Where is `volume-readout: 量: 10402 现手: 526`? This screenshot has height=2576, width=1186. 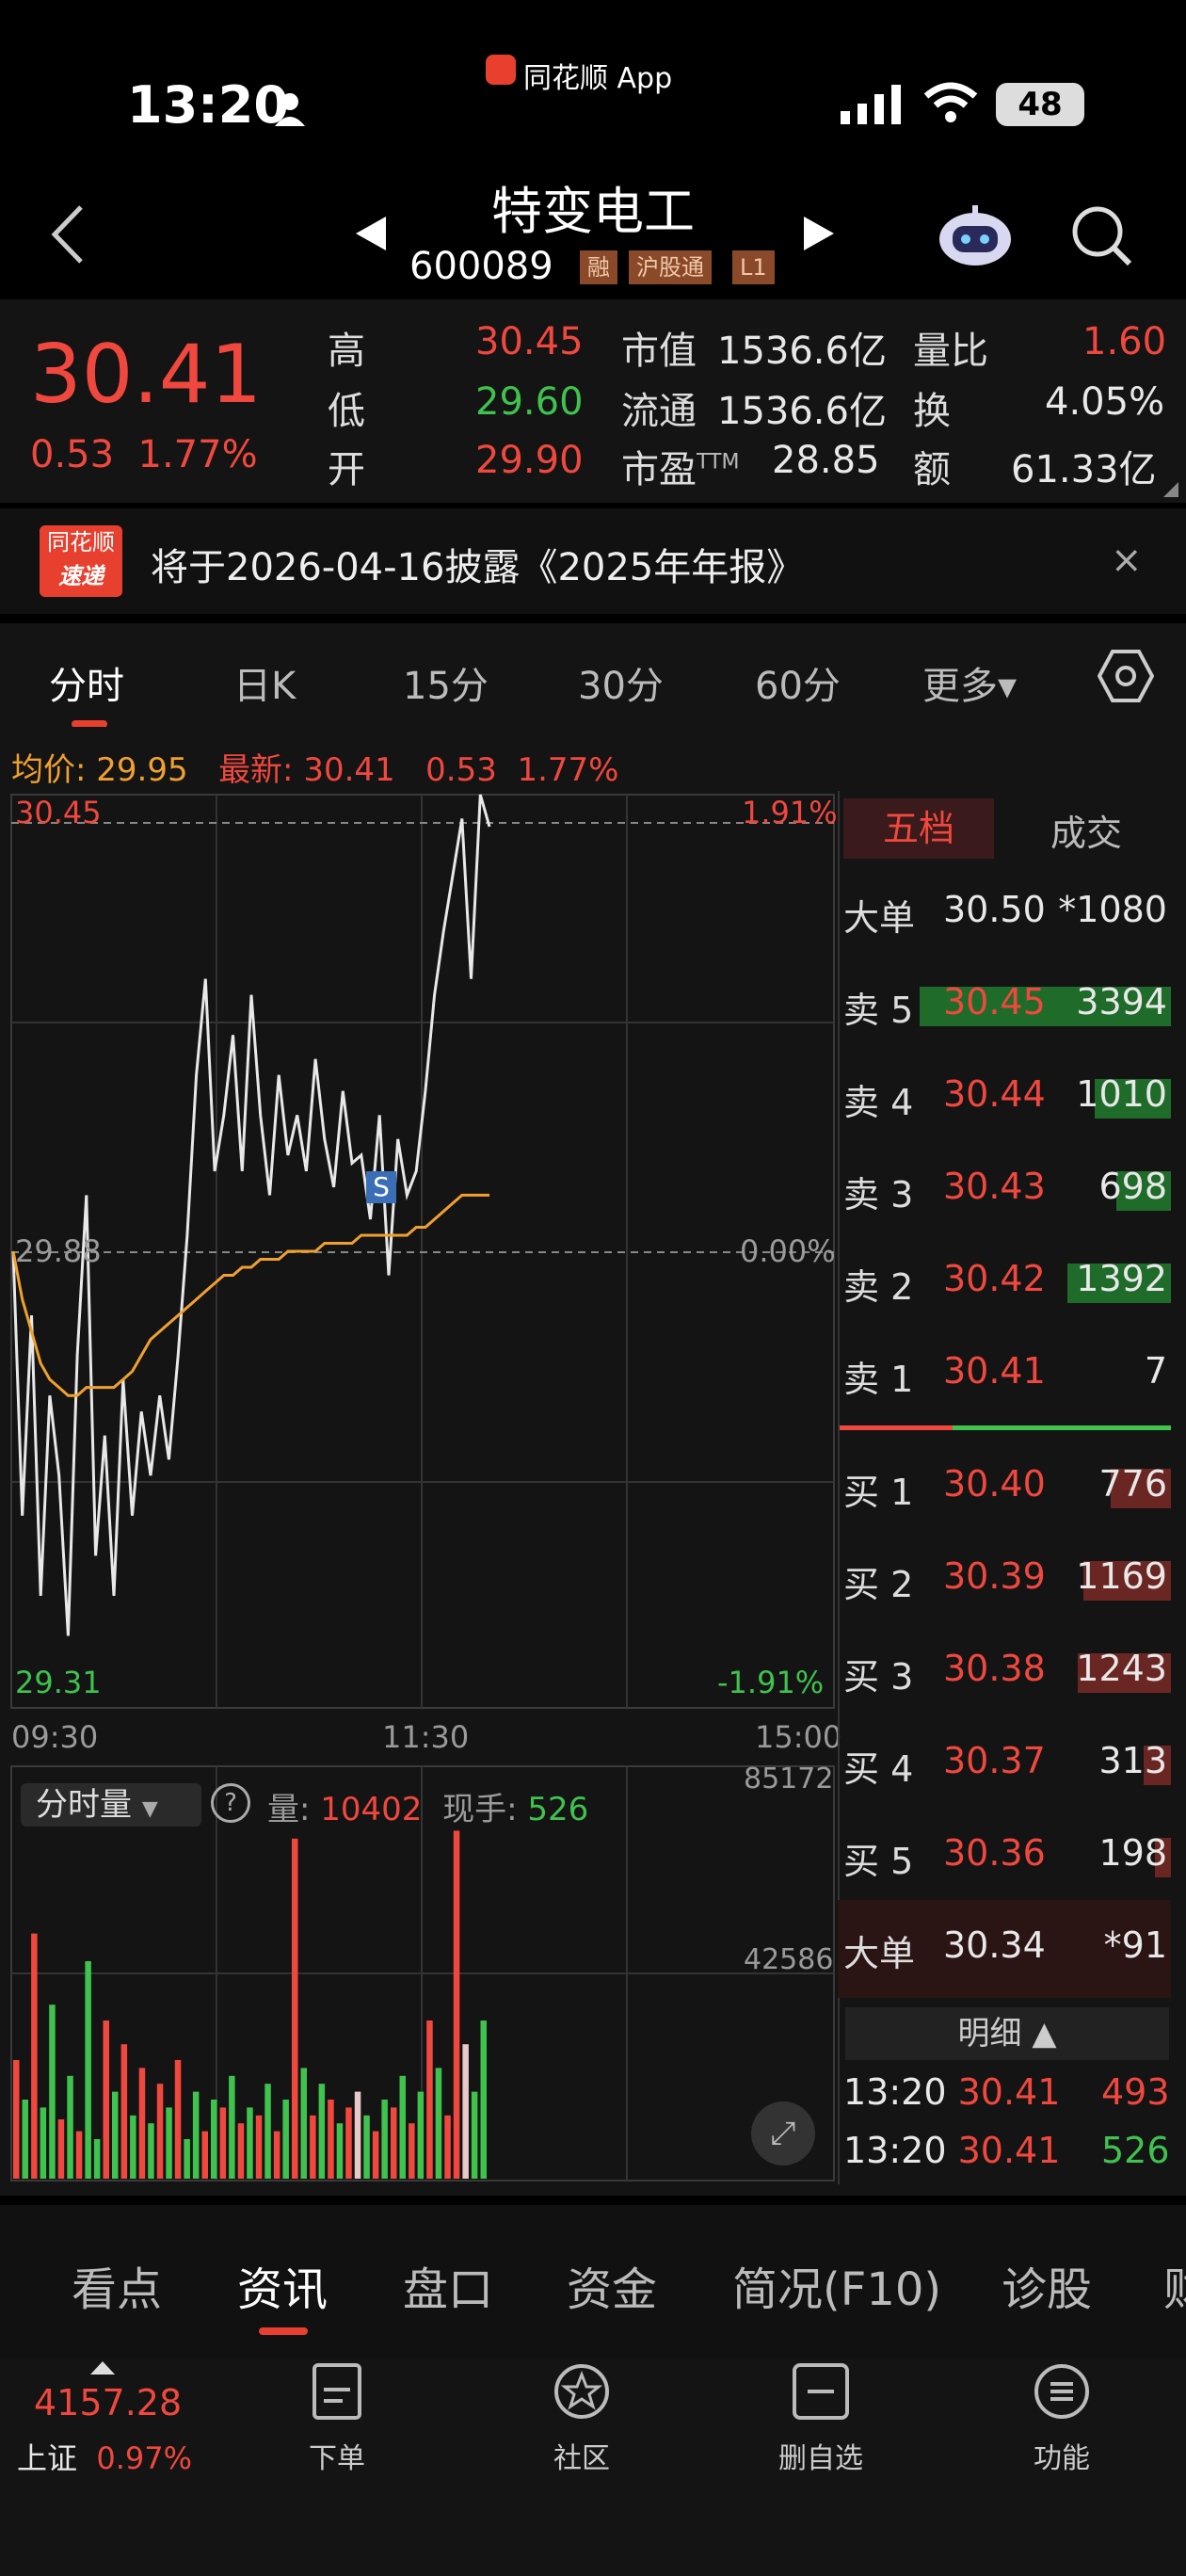
volume-readout: 量: 10402 现手: 526 is located at coordinates (428, 1809).